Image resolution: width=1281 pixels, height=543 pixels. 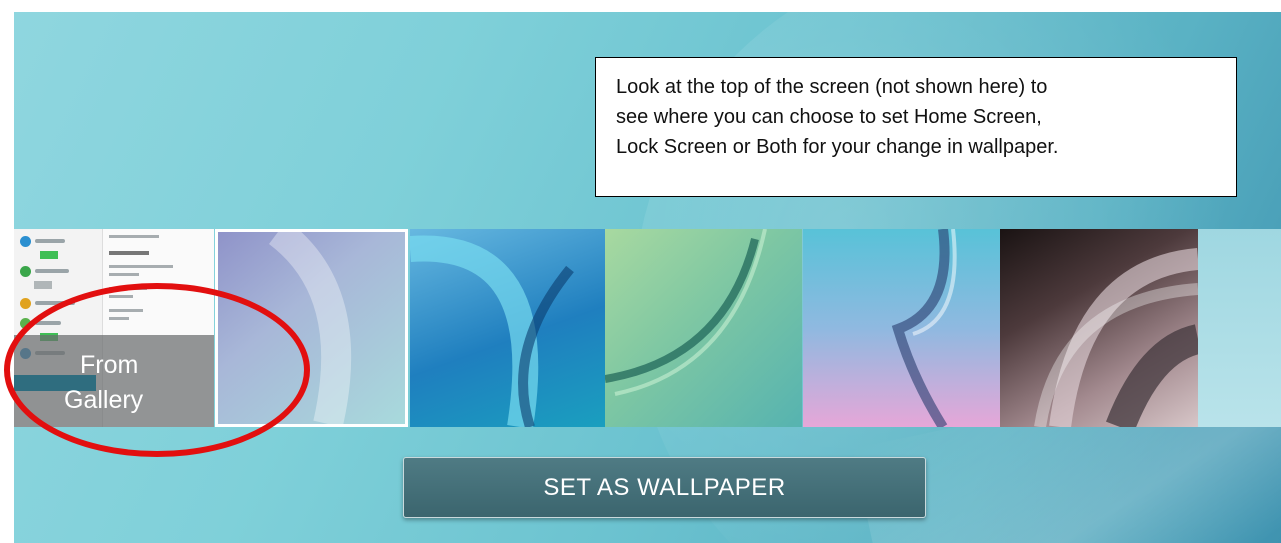 I want to click on set-as-wallpaper-button: SET AS WALLPAPER, so click(x=664, y=487).